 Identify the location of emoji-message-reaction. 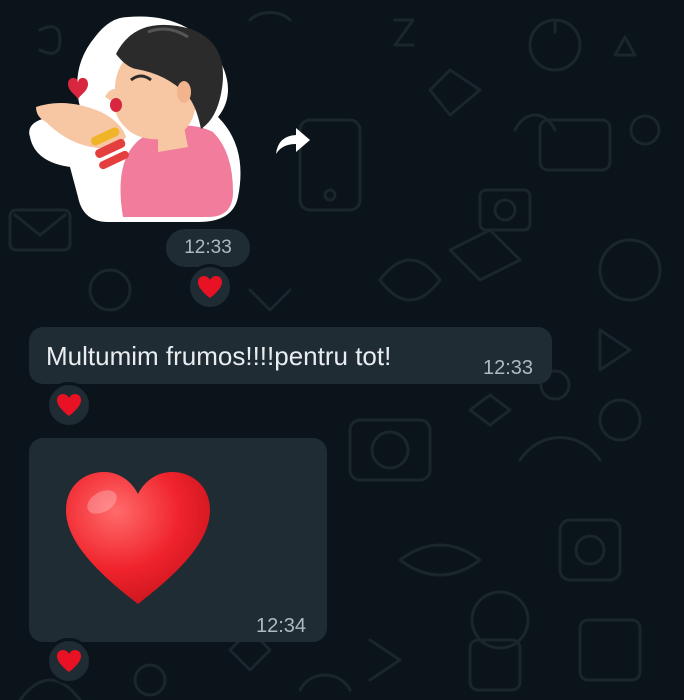
(69, 661).